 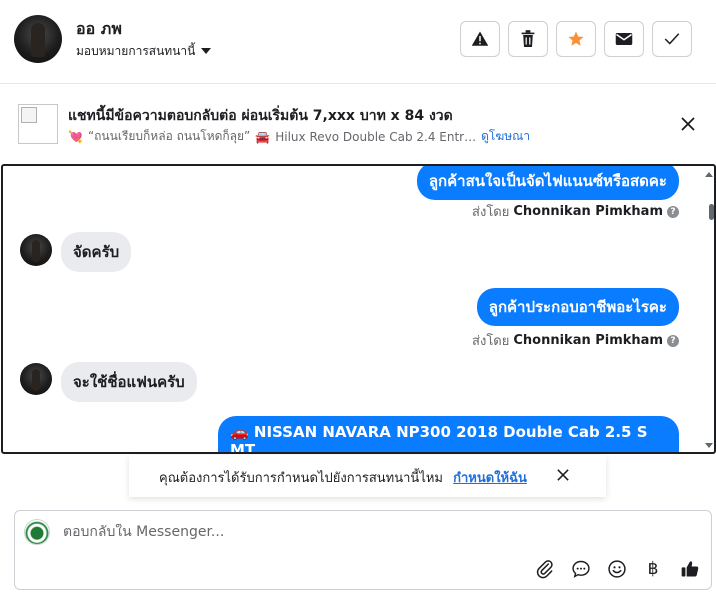 I want to click on warning-icon, so click(x=480, y=38).